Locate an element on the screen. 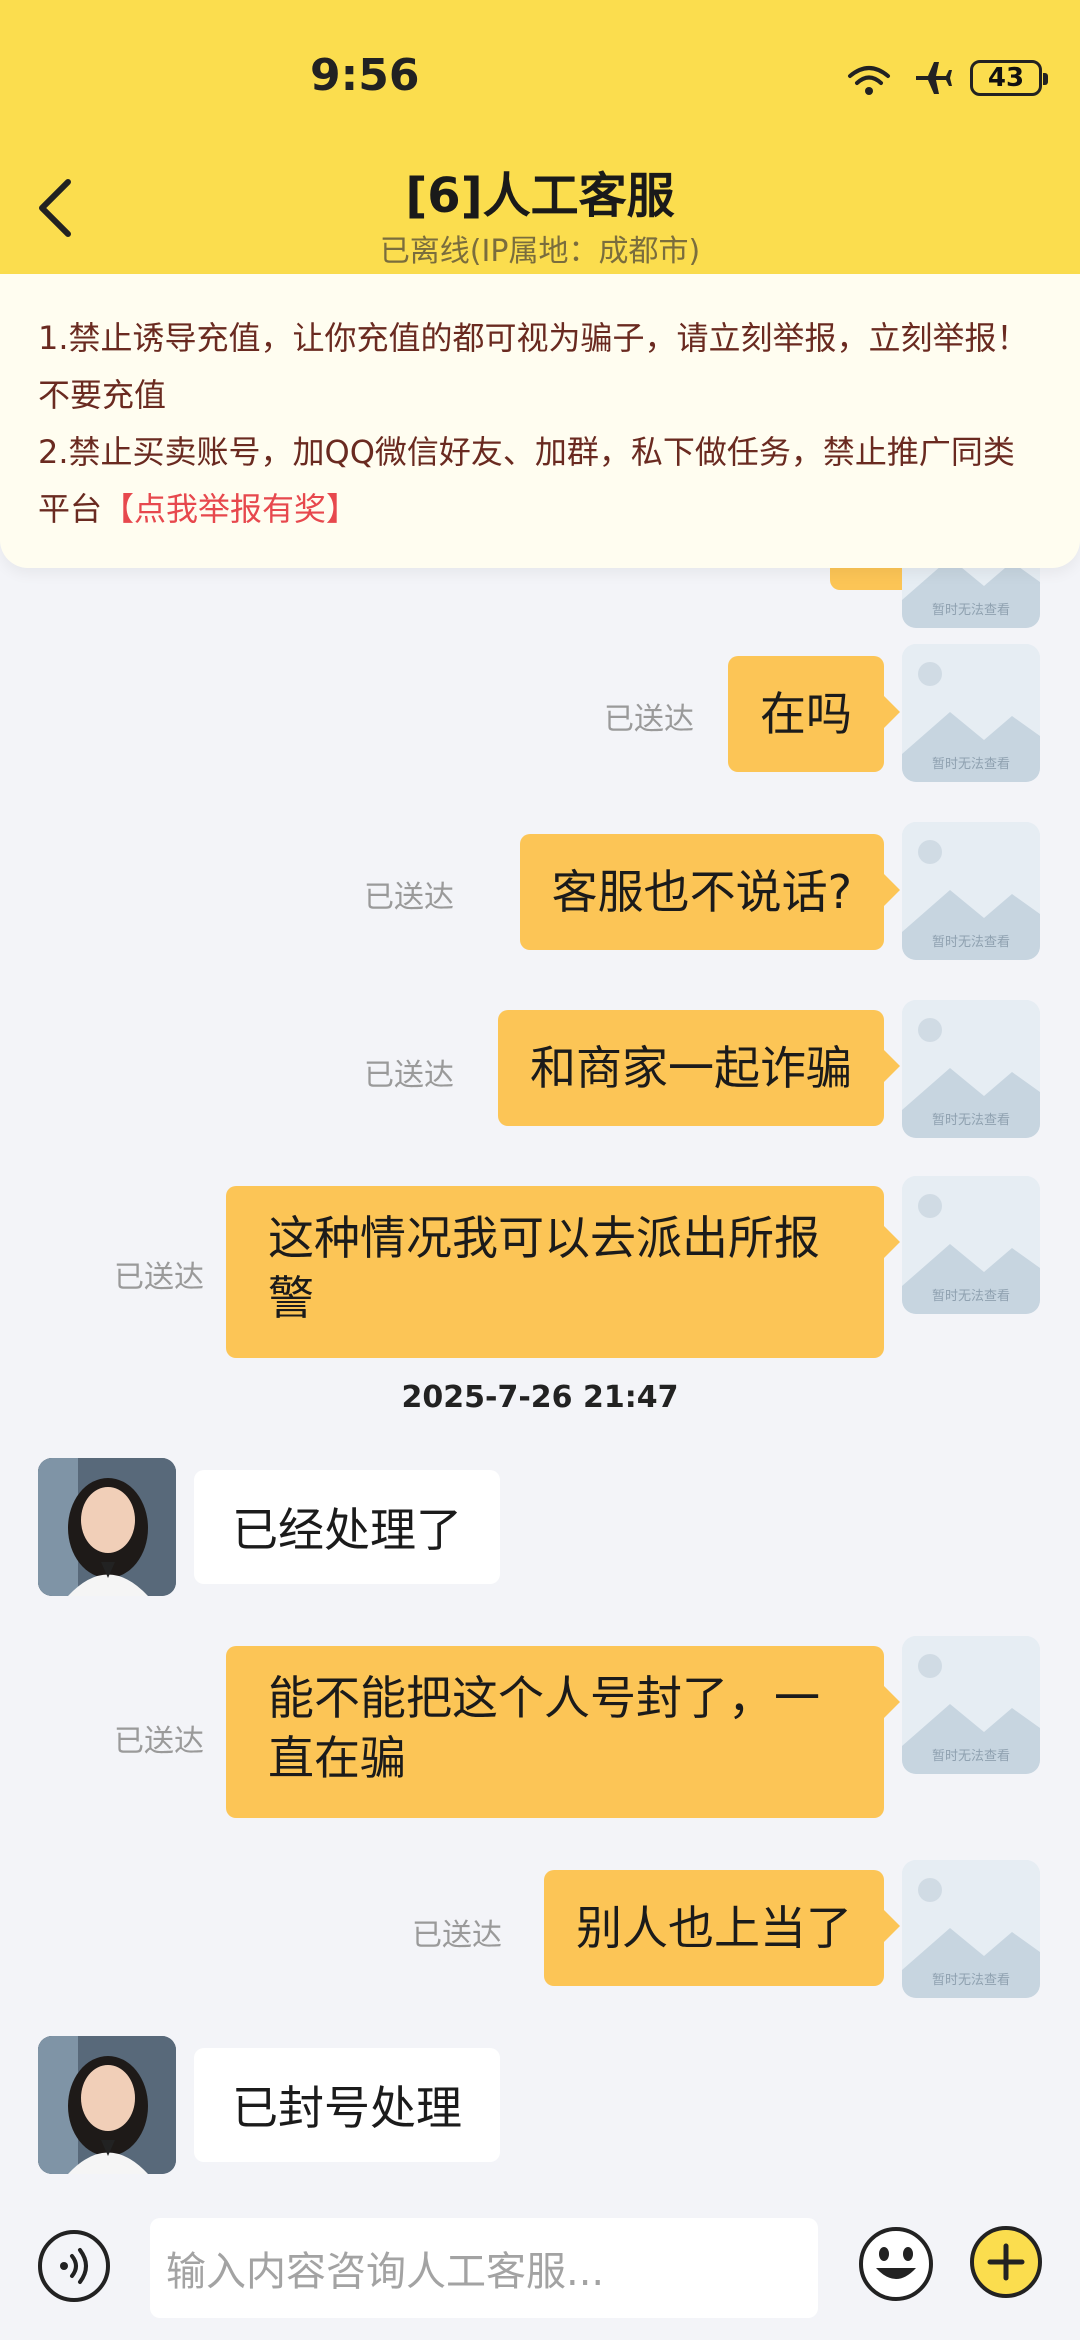 The width and height of the screenshot is (1080, 2340). message-bubble: 已经处理了 is located at coordinates (347, 1527).